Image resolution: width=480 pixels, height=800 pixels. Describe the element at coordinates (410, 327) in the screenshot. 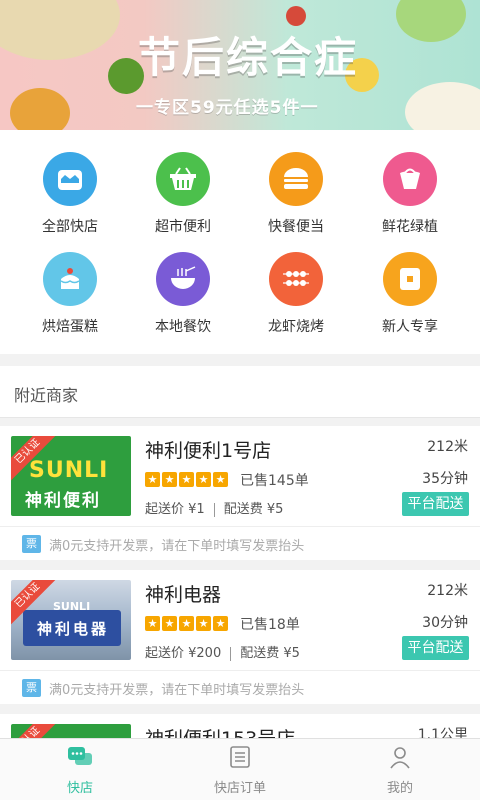

I see `category-label: 新人专享` at that location.